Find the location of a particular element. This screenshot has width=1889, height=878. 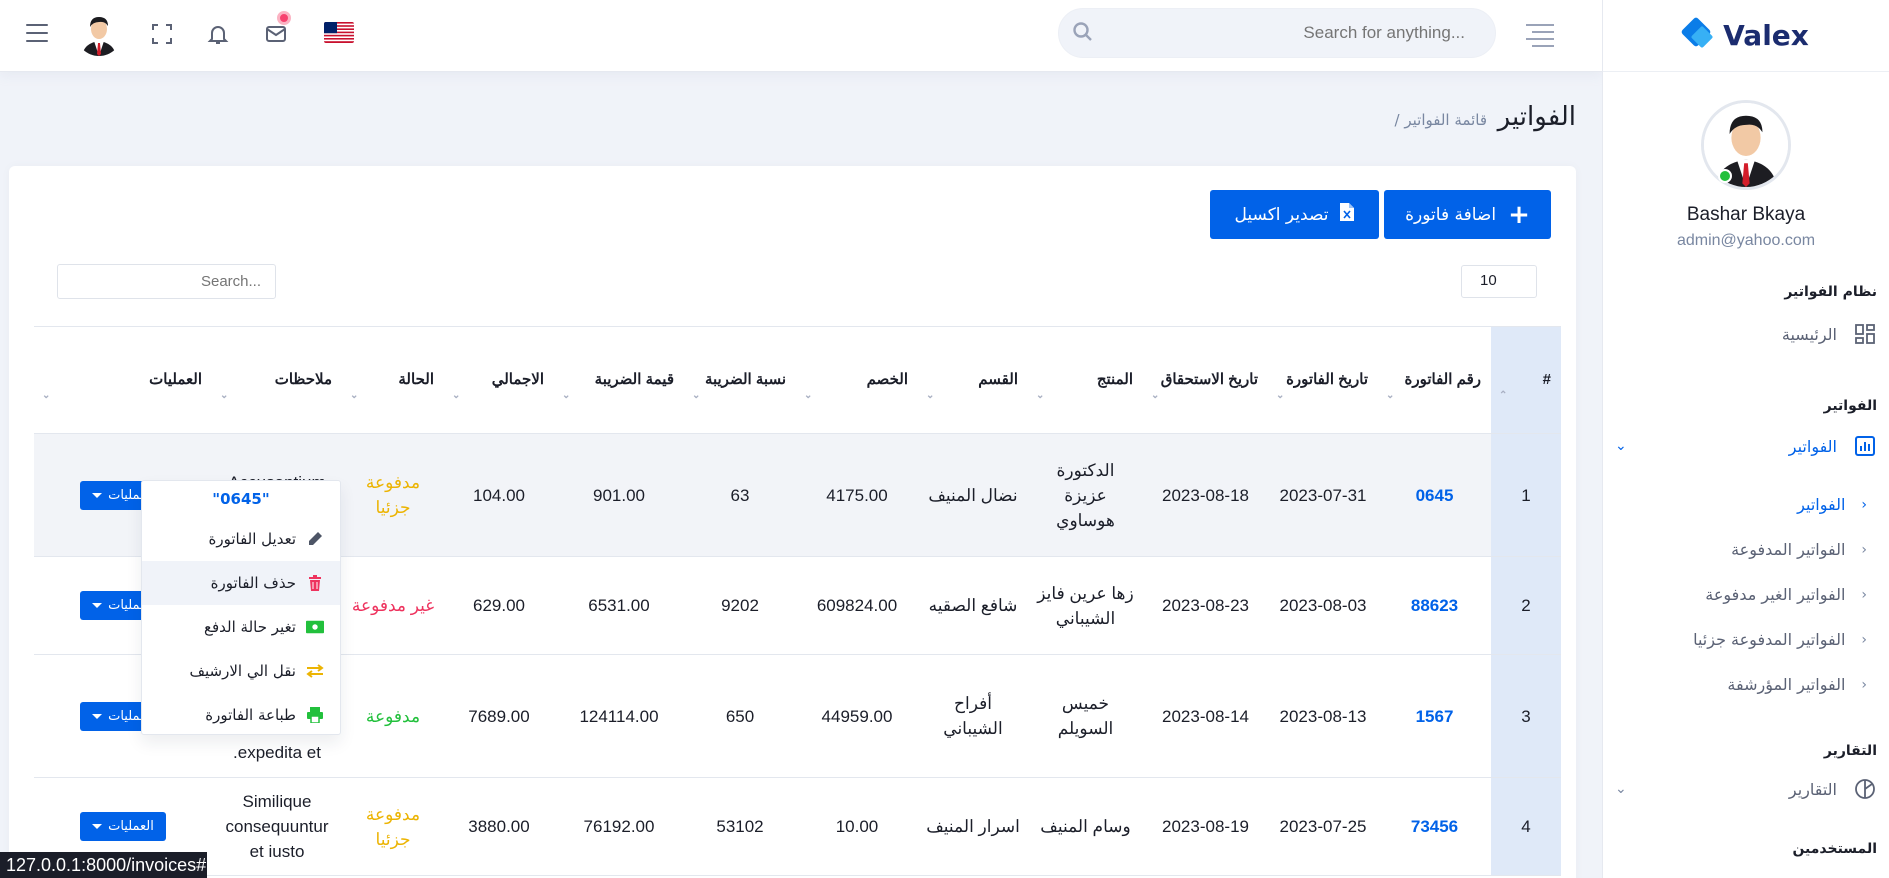

brand-logo: Valex is located at coordinates (1746, 36).